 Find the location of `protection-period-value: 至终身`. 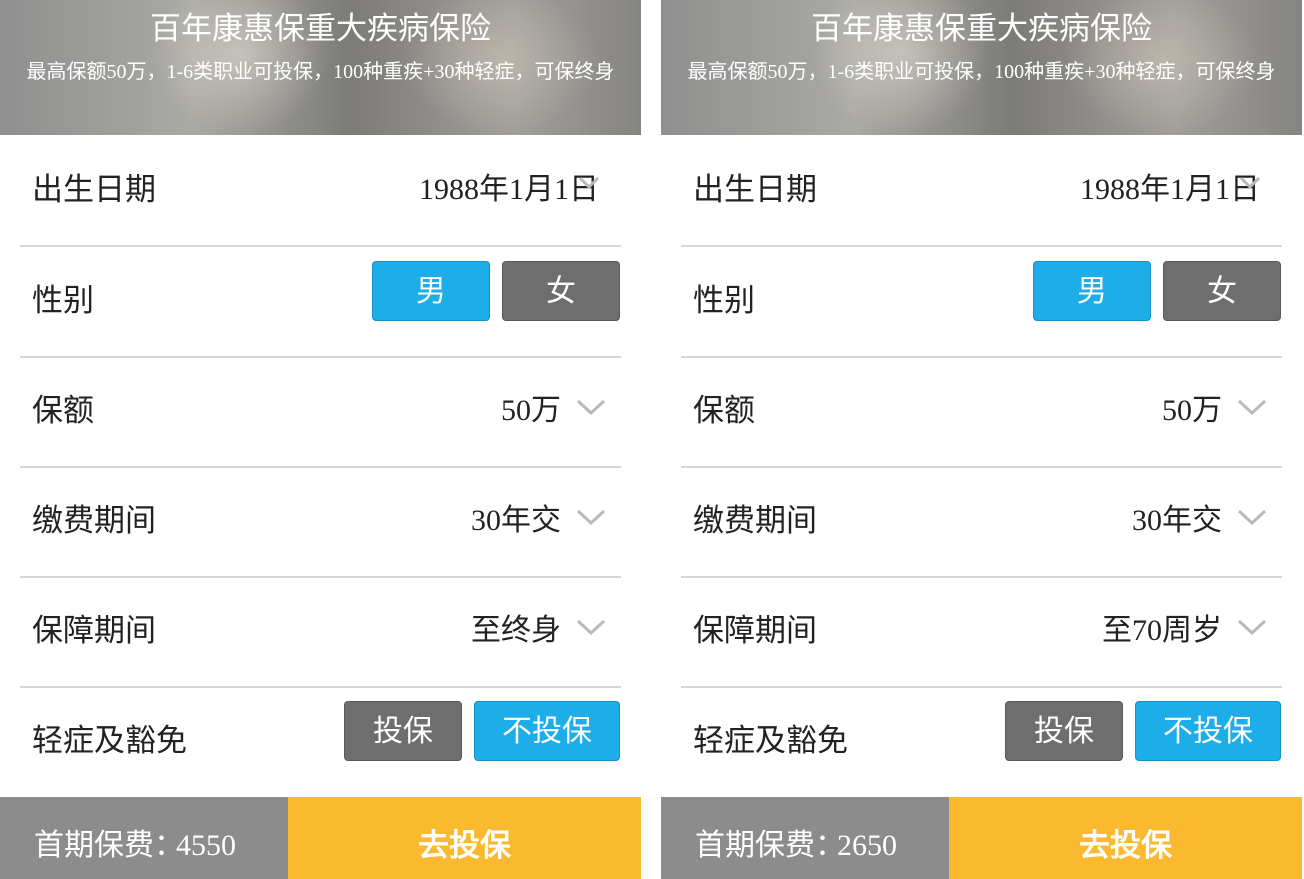

protection-period-value: 至终身 is located at coordinates (516, 631).